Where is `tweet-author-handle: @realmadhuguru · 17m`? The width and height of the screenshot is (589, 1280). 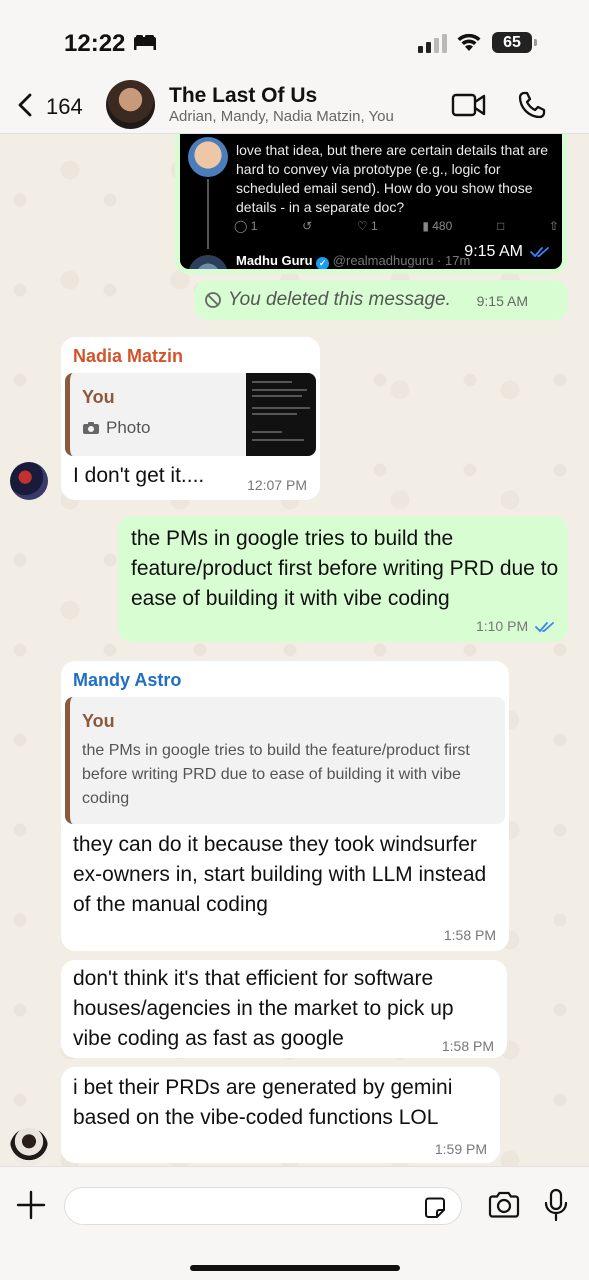
tweet-author-handle: @realmadhuguru · 17m is located at coordinates (401, 260).